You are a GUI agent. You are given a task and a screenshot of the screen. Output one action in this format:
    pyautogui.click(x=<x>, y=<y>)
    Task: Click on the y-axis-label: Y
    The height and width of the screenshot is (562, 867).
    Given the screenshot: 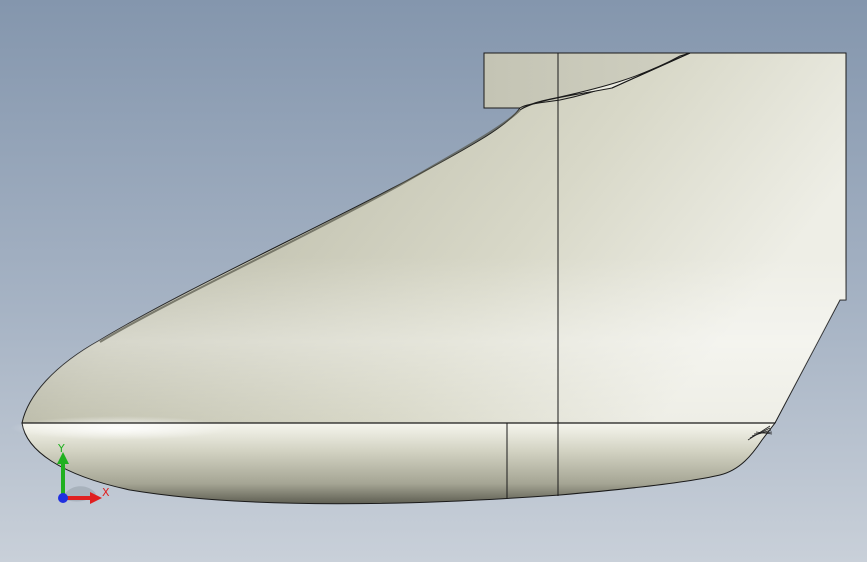 What is the action you would take?
    pyautogui.click(x=61, y=448)
    